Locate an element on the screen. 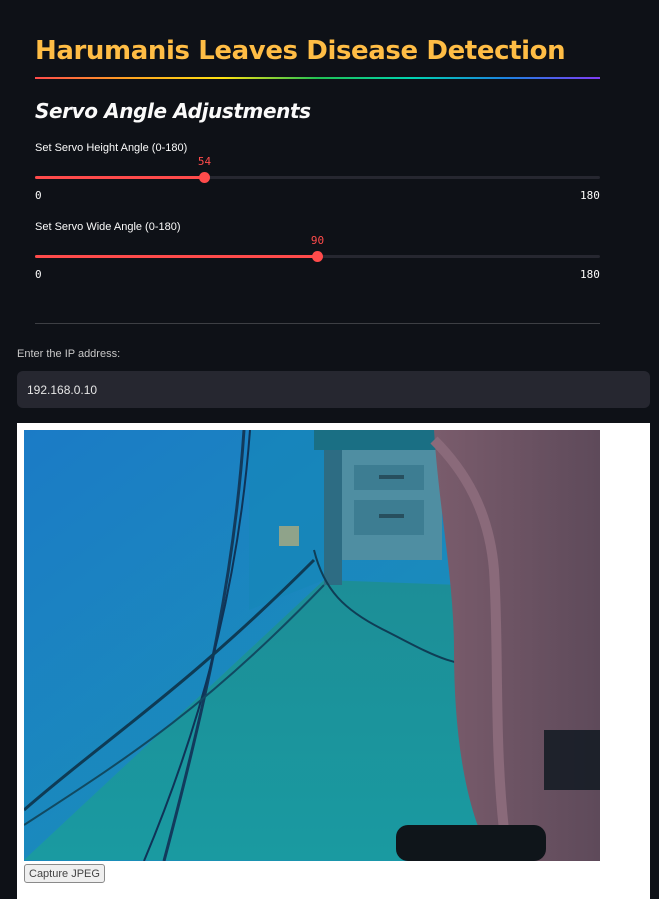  section-divider is located at coordinates (317, 323).